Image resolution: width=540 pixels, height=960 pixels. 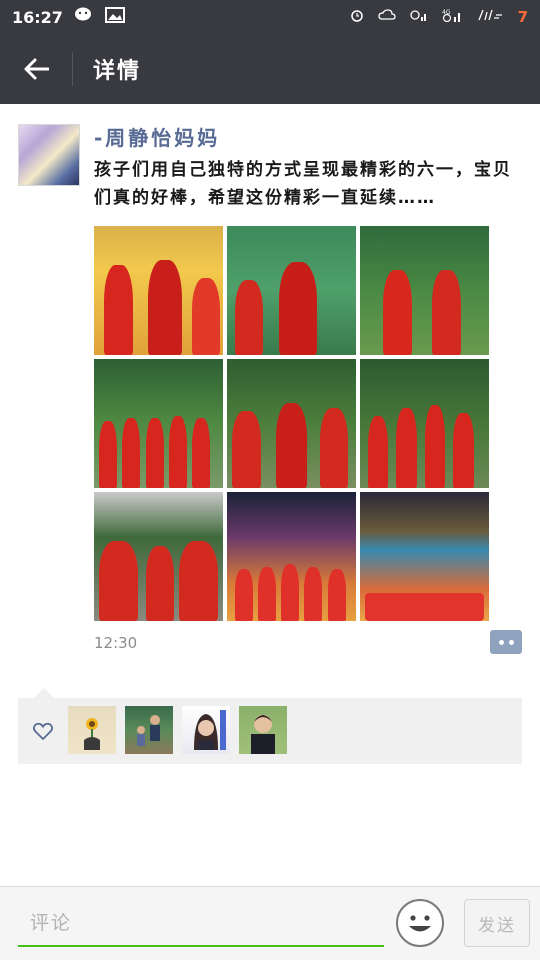 I want to click on heart-icon, so click(x=43, y=731).